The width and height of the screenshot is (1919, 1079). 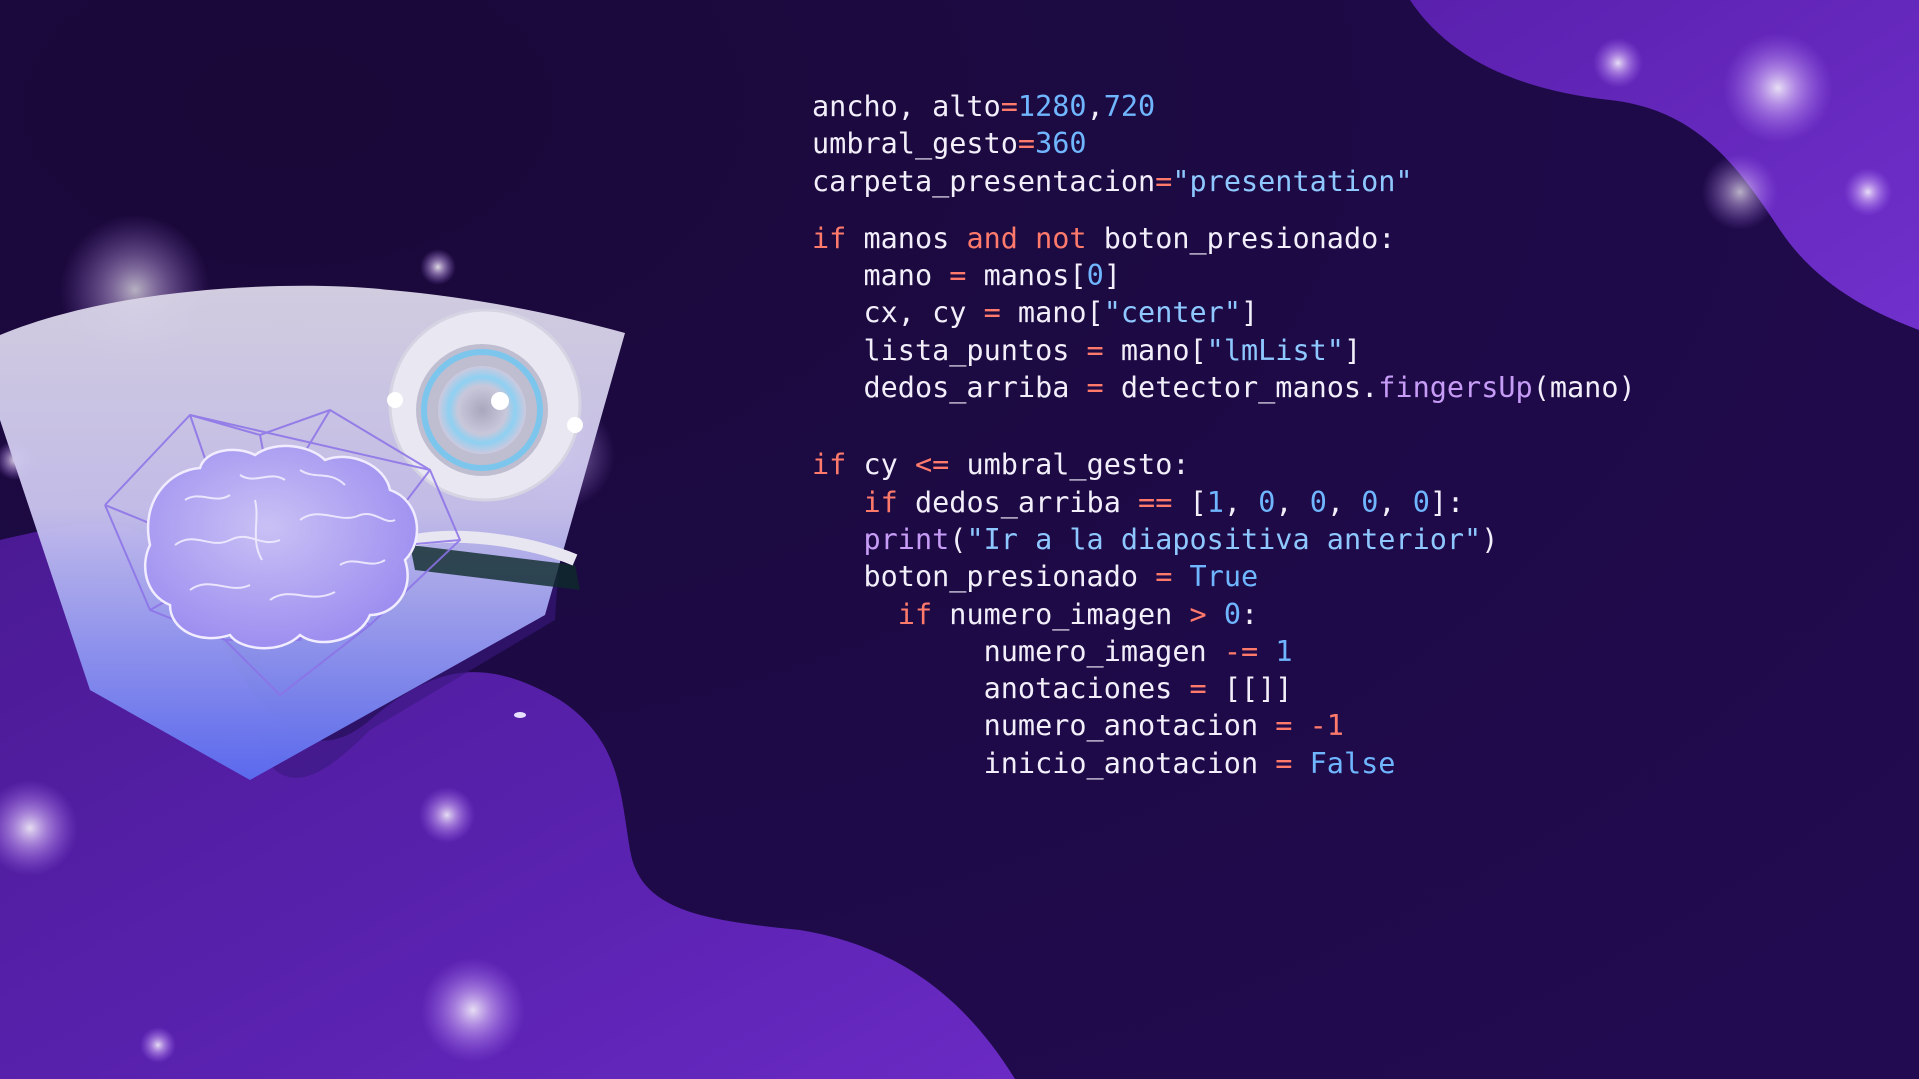 I want to click on code-token-num: 1280, so click(x=1052, y=106).